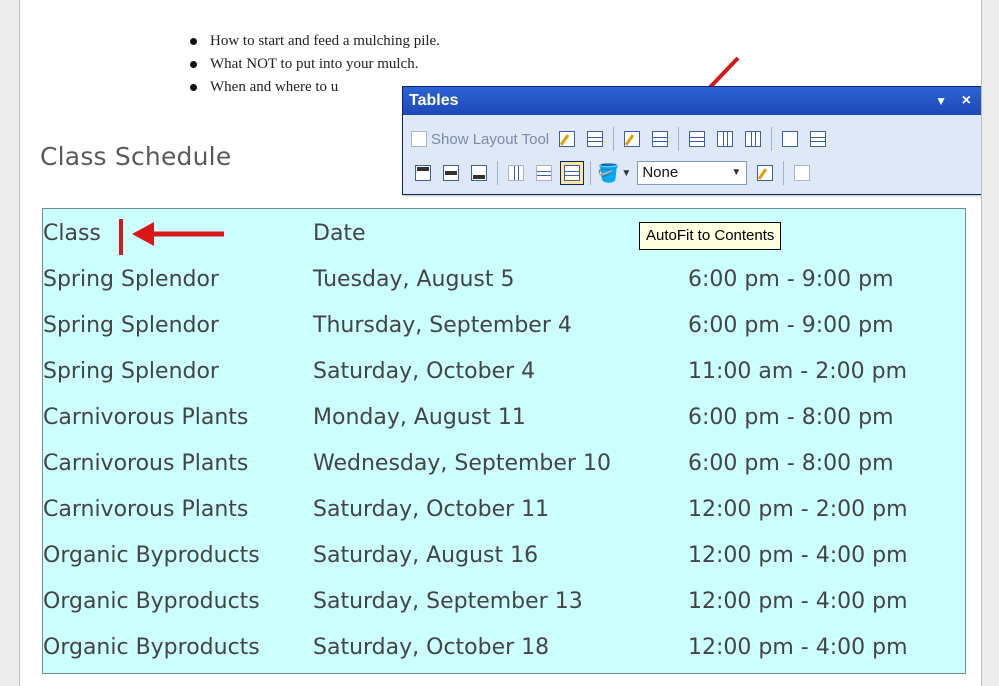 This screenshot has height=686, width=999. I want to click on cell-formatting-icon, so click(765, 173).